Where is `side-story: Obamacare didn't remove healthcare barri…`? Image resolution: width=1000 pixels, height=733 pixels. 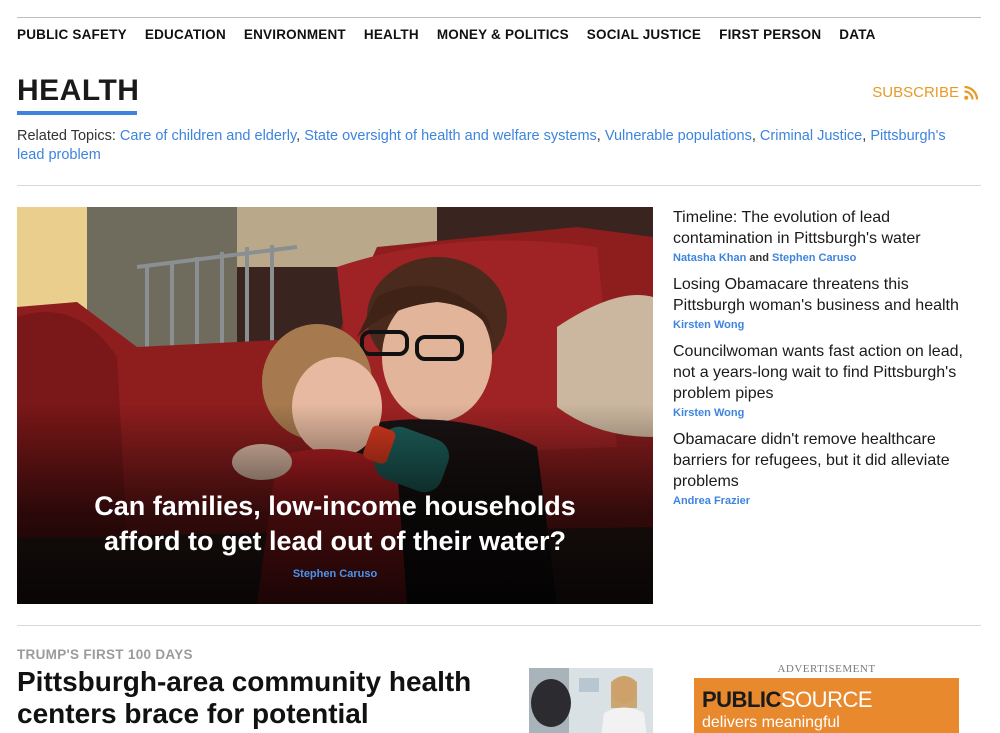 side-story: Obamacare didn't remove healthcare barri… is located at coordinates (827, 468).